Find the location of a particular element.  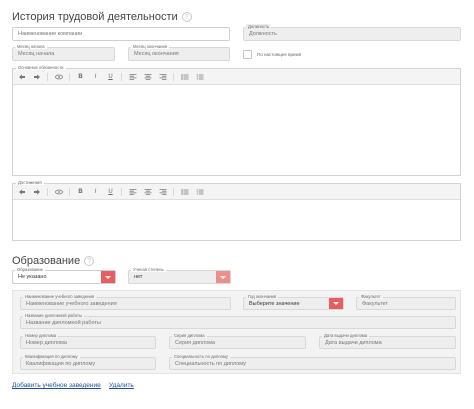

education-label: Образование is located at coordinates (30, 269).